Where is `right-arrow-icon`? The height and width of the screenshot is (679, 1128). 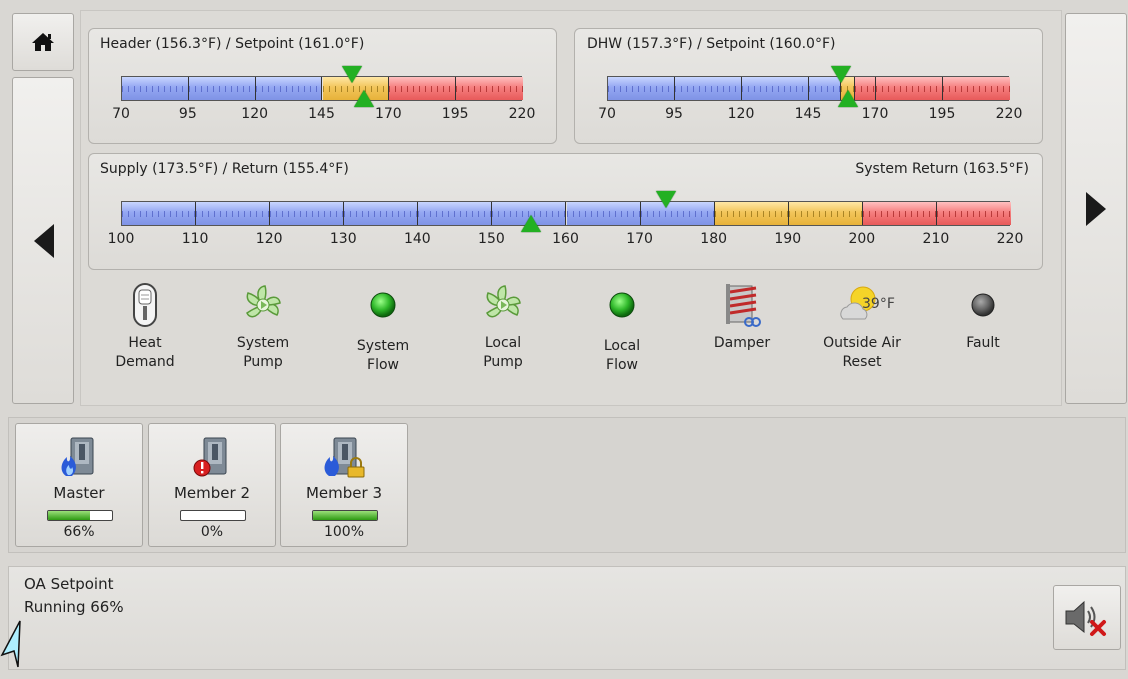
right-arrow-icon is located at coordinates (1096, 209).